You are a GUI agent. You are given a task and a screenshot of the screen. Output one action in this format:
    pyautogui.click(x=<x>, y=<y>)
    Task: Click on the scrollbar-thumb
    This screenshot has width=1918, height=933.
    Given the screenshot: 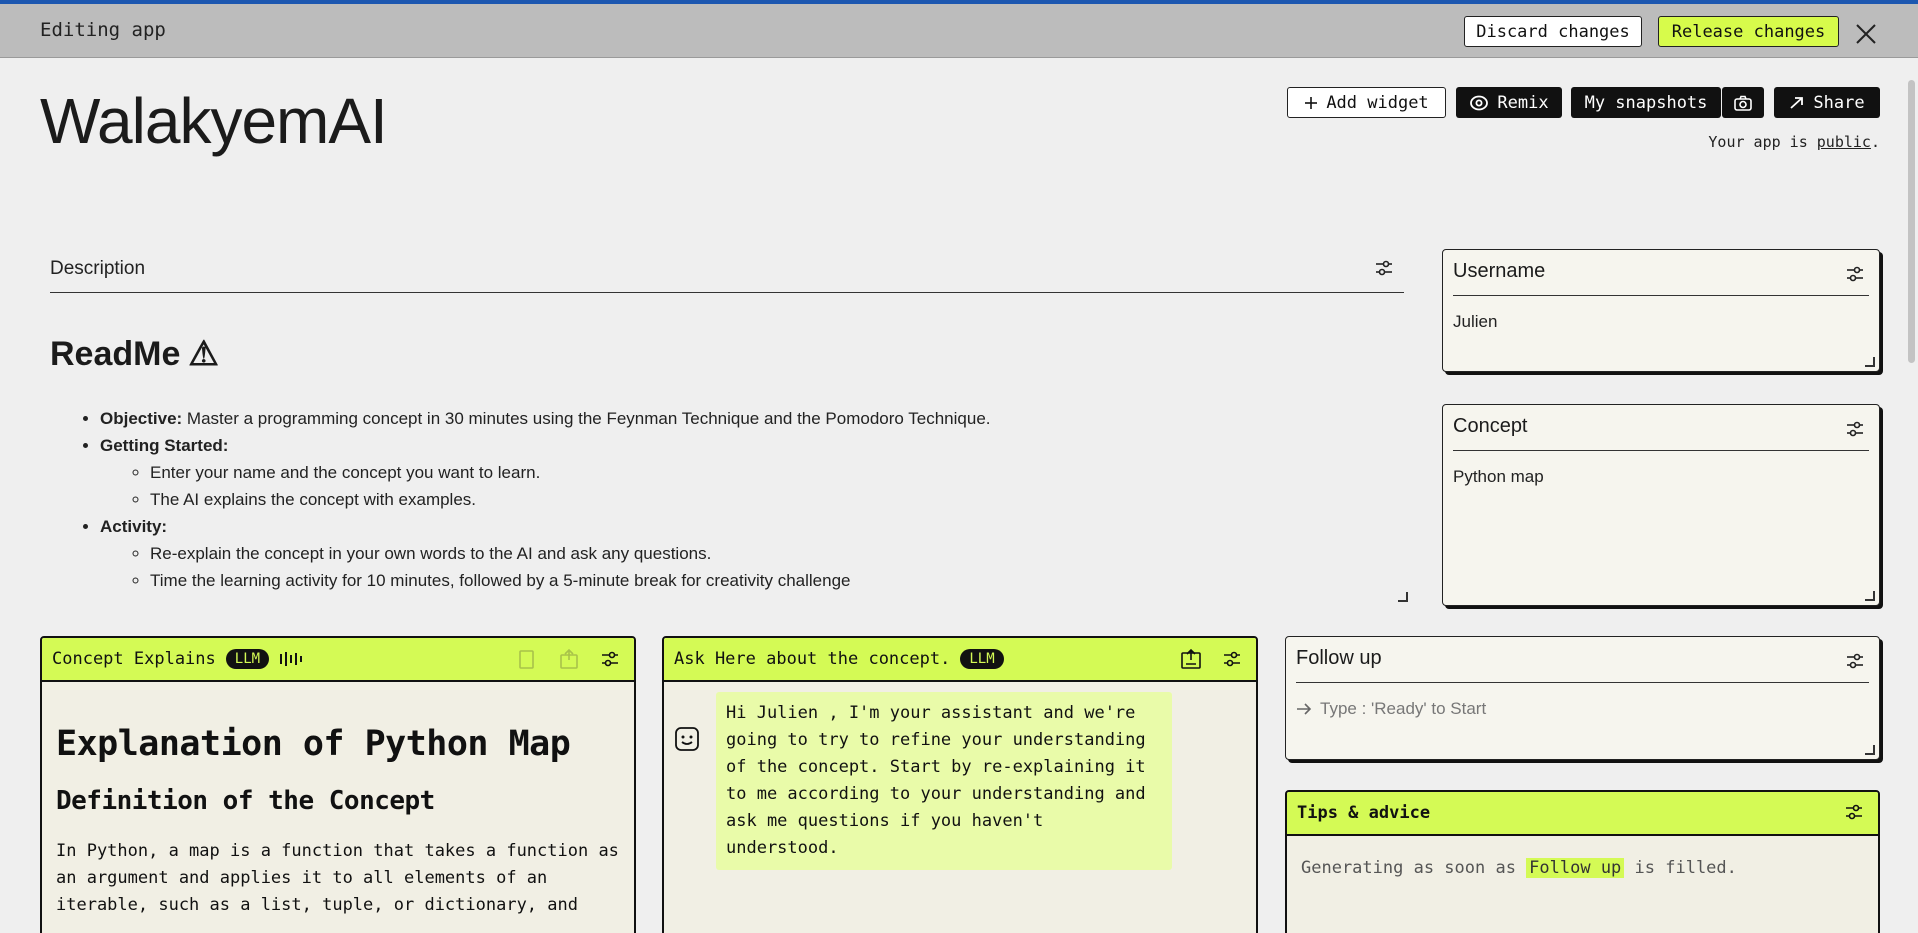 What is the action you would take?
    pyautogui.click(x=1911, y=221)
    